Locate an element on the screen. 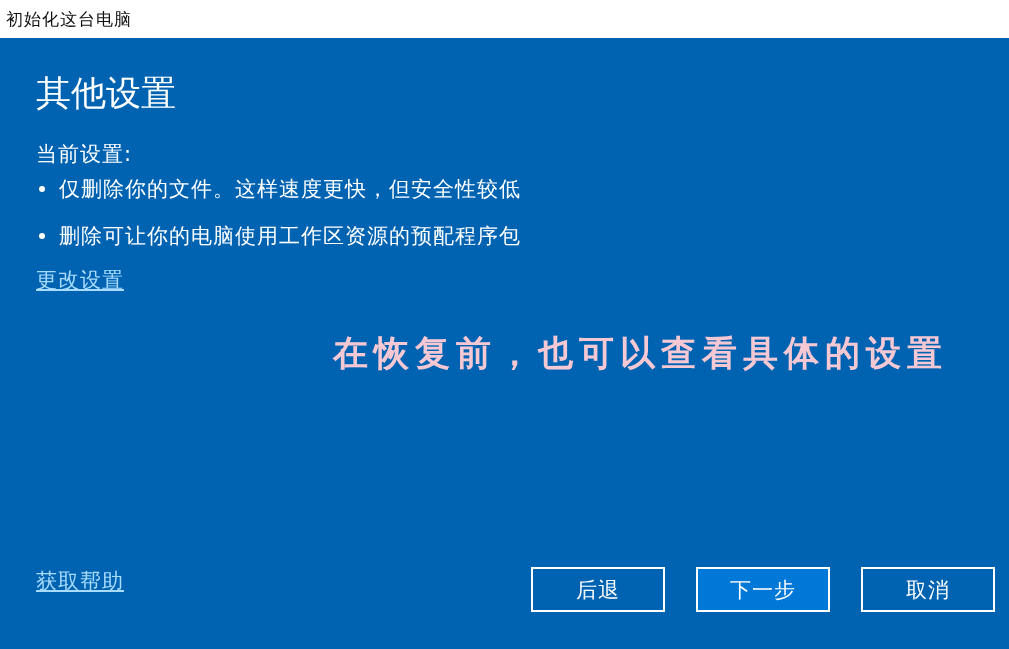  dialog-button: 后退 is located at coordinates (598, 589).